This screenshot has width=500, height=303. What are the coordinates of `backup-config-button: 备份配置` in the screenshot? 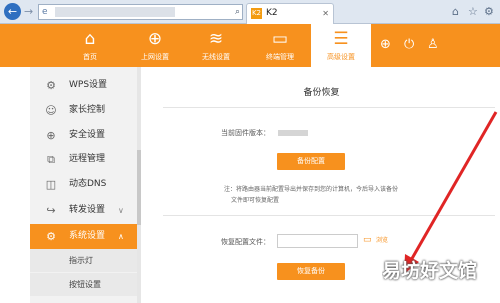 It's located at (311, 161).